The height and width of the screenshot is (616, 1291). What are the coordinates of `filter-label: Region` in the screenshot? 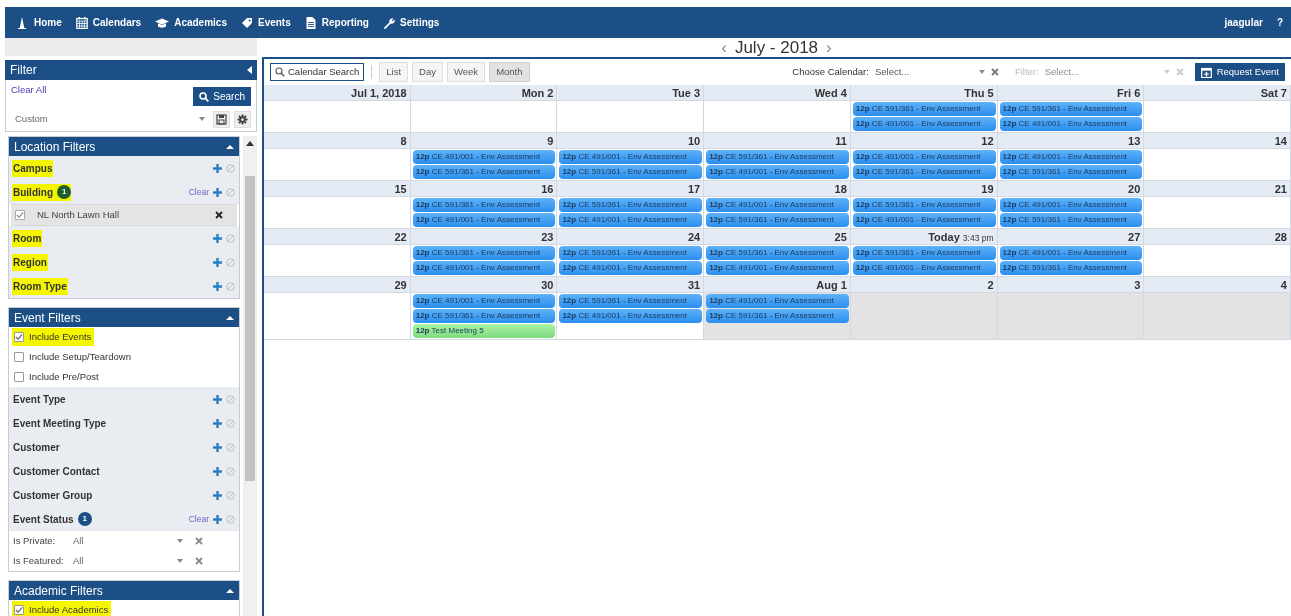 It's located at (30, 262).